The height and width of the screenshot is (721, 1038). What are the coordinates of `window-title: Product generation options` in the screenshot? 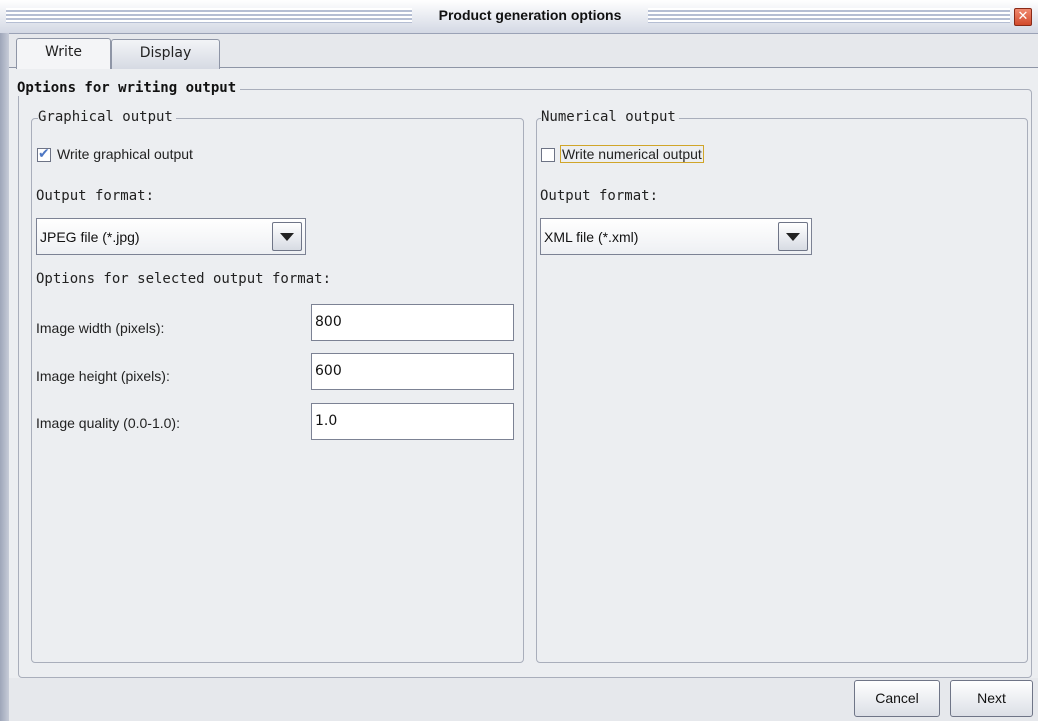 It's located at (530, 15).